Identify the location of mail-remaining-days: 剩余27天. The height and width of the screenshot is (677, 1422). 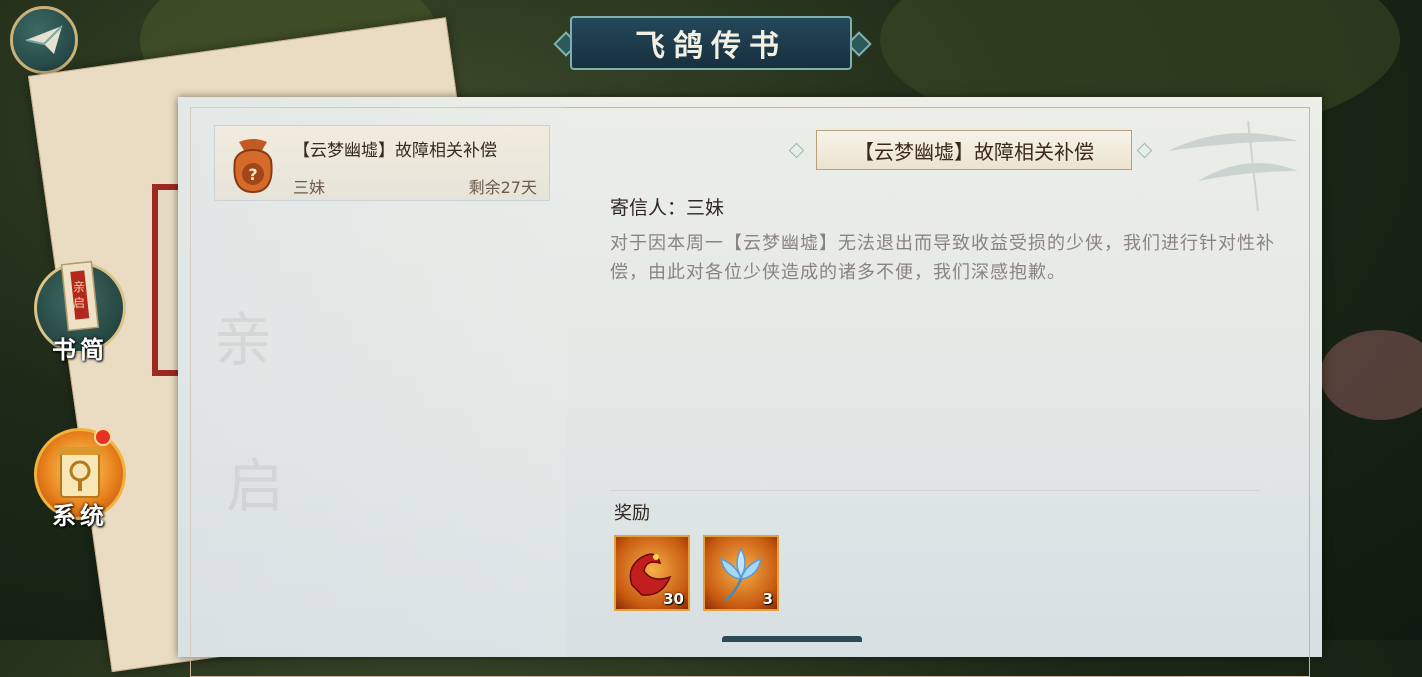
(502, 187).